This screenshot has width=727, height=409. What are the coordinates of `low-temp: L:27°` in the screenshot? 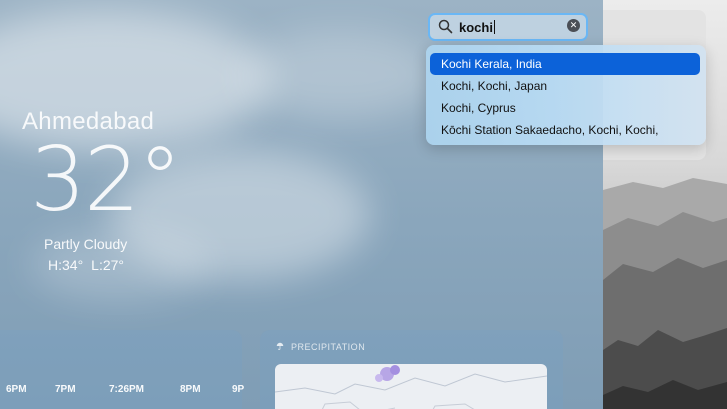 It's located at (108, 265).